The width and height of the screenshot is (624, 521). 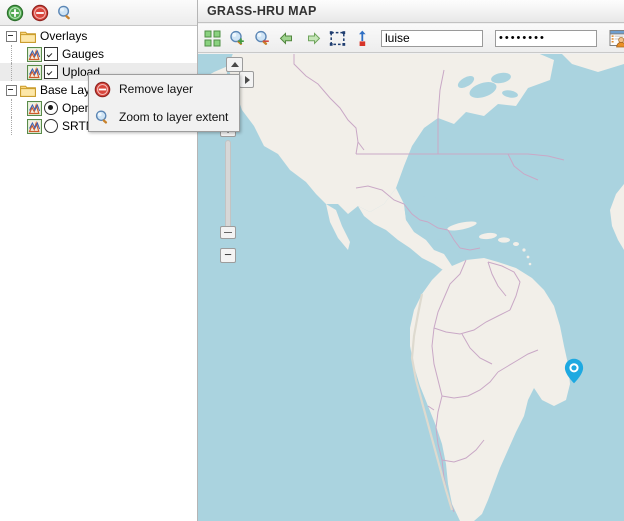 What do you see at coordinates (212, 38) in the screenshot?
I see `green-grid-icon` at bounding box center [212, 38].